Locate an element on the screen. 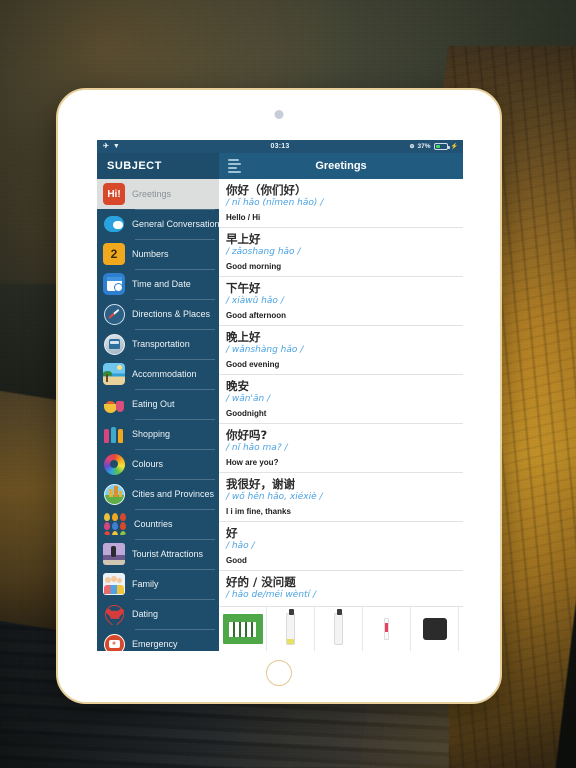 The image size is (576, 768). phrase-english: How are you? is located at coordinates (252, 462).